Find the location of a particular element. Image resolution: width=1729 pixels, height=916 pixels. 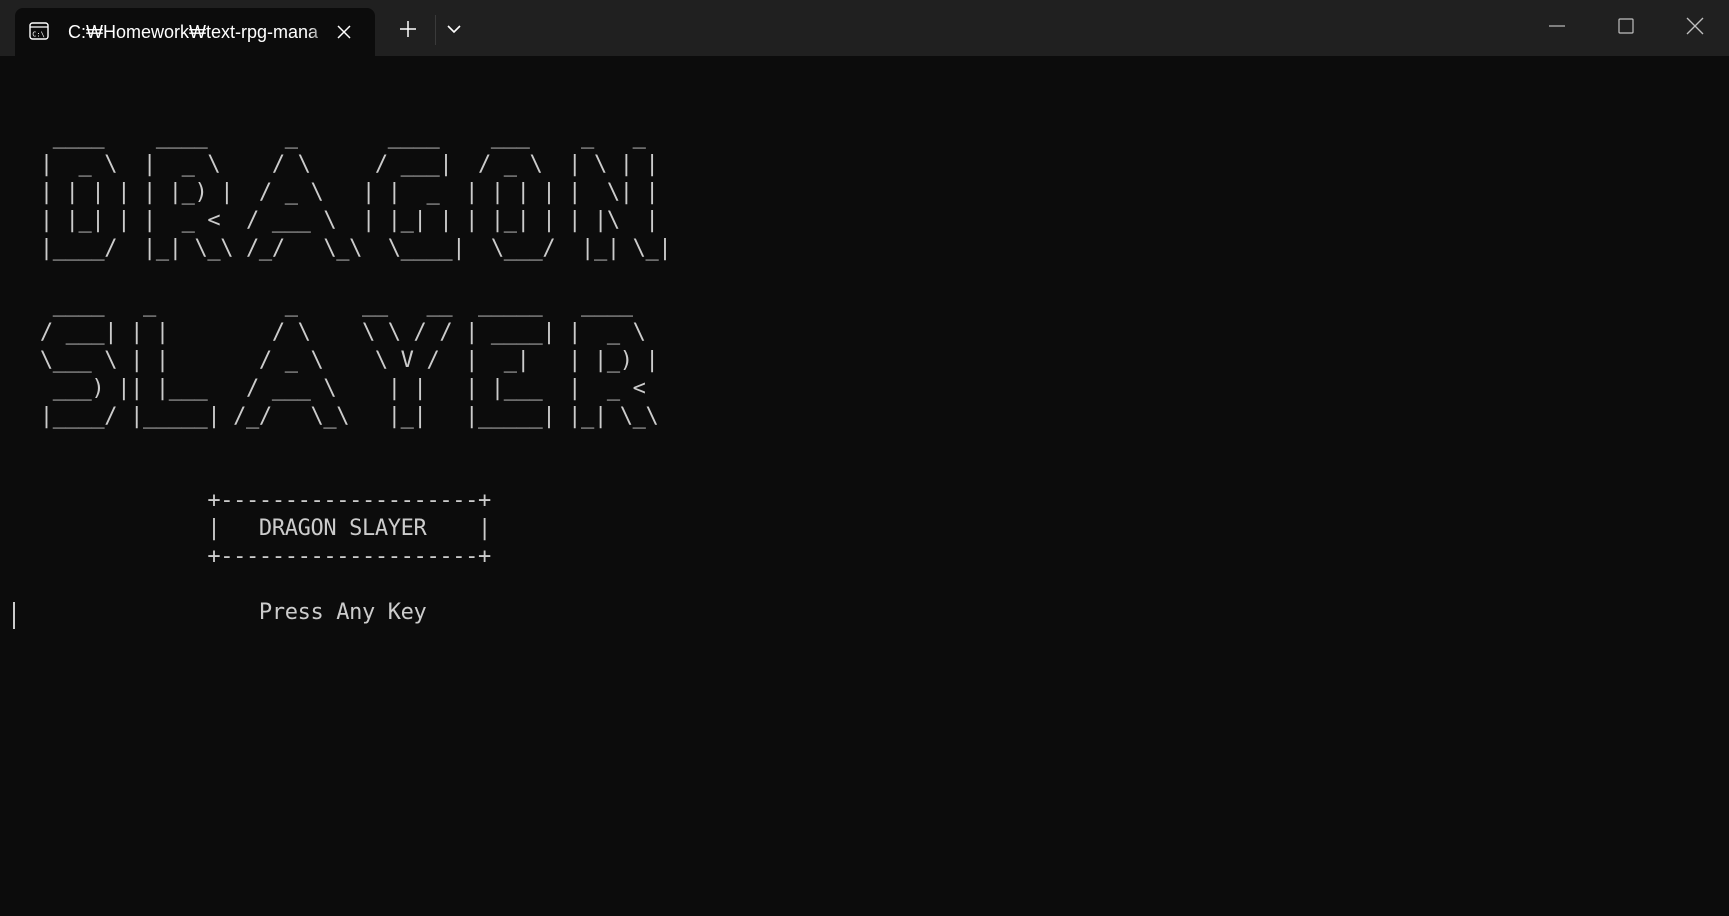

close-icon is located at coordinates (1695, 26).